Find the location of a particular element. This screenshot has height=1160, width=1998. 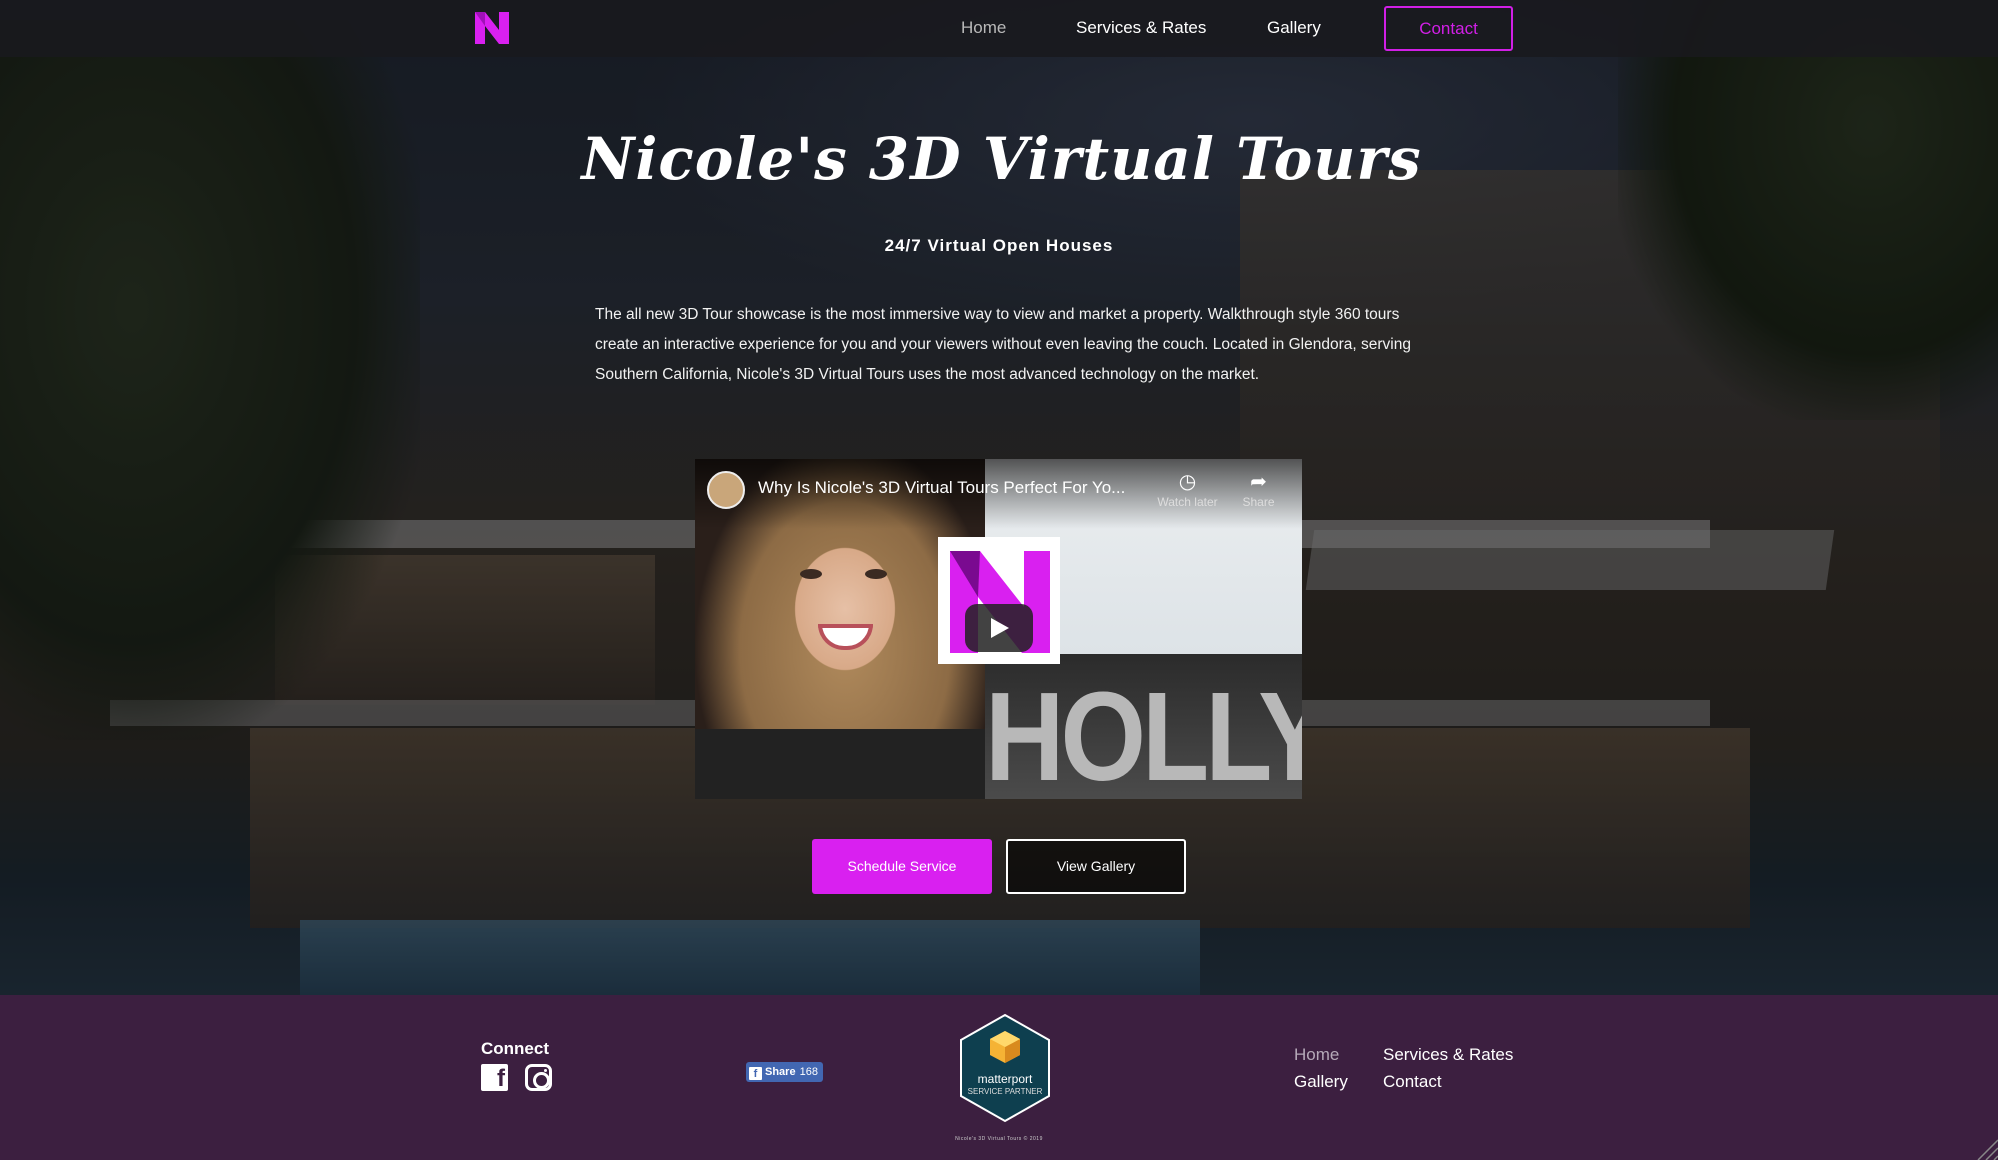

schedule-service-button: Schedule Service is located at coordinates (902, 866).